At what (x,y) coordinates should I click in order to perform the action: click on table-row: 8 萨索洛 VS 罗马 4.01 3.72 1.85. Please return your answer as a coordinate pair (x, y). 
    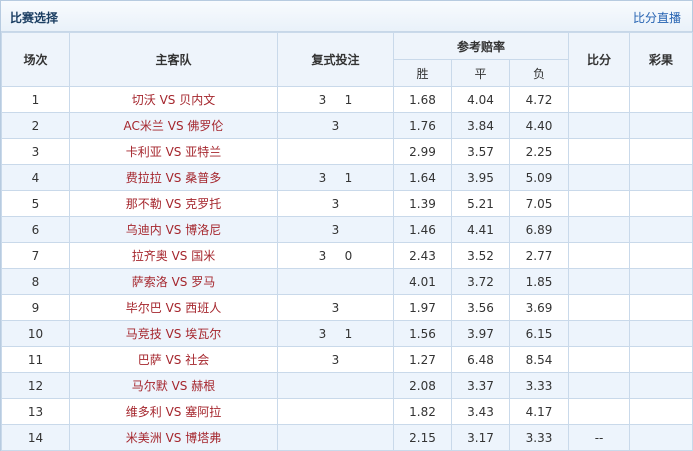
    Looking at the image, I should click on (347, 281).